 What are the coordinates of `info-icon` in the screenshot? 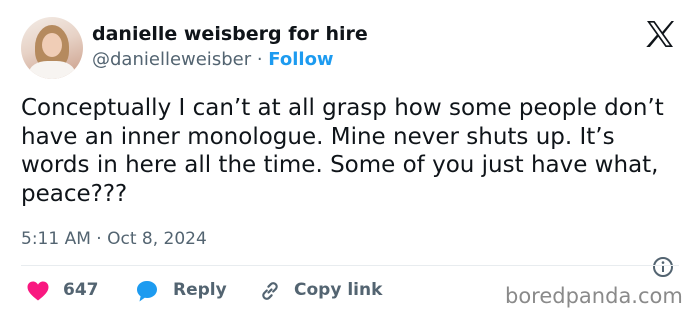 It's located at (663, 267).